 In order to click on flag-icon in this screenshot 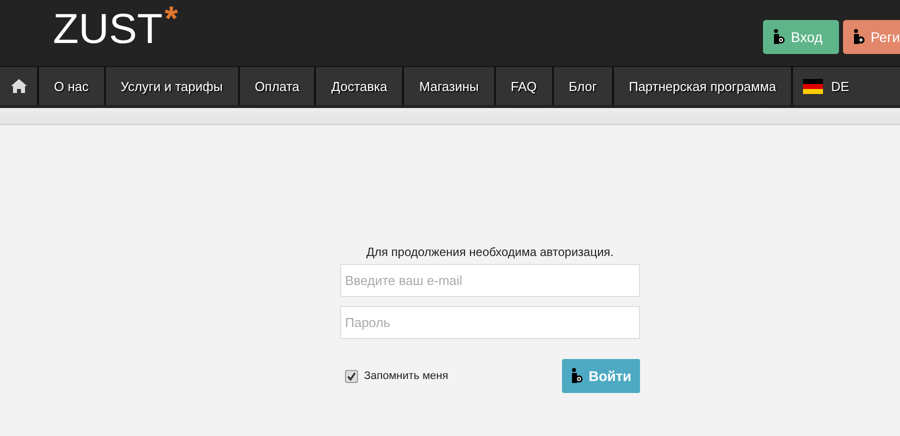, I will do `click(813, 86)`.